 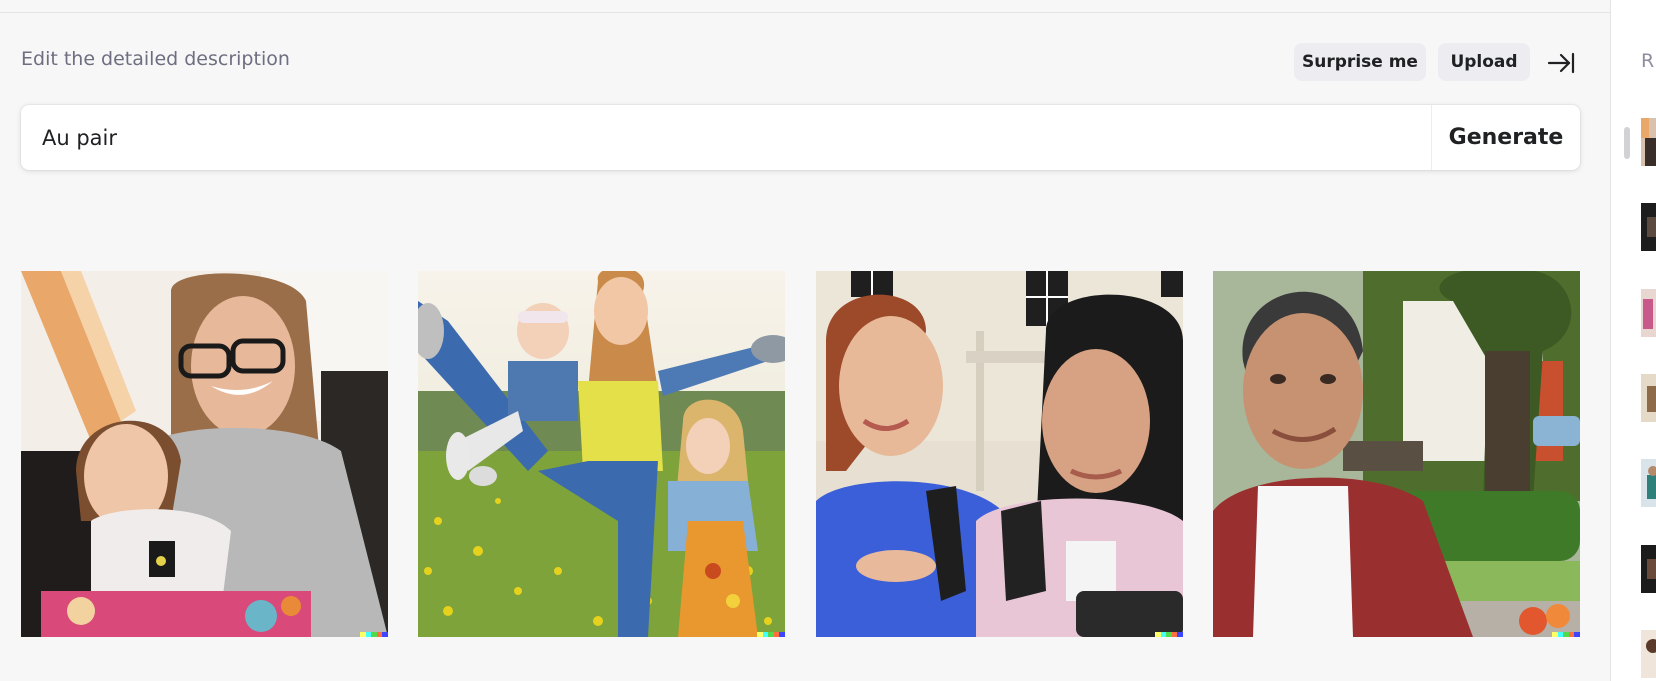 What do you see at coordinates (805, 6) in the screenshot?
I see `top-divider` at bounding box center [805, 6].